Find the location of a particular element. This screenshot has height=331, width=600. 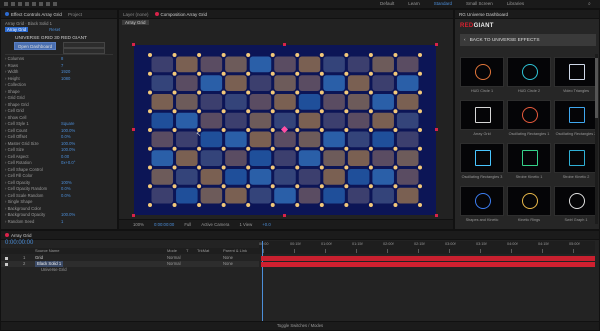

effect-param-row: › Cell Fill Color is located at coordinates (59, 175).